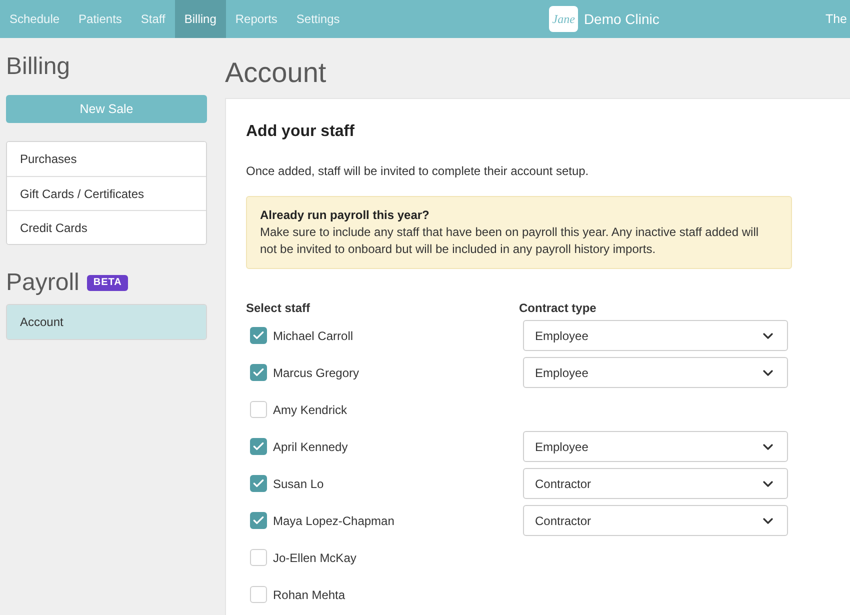 The width and height of the screenshot is (850, 615). I want to click on staff-name: Marcus Gregory, so click(316, 373).